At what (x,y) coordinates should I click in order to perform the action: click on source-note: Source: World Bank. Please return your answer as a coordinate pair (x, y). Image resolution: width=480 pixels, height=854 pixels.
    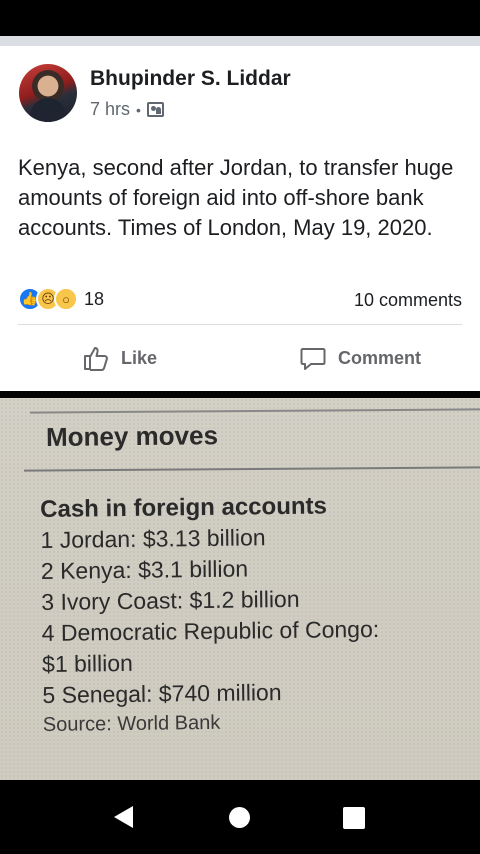
    Looking at the image, I should click on (131, 723).